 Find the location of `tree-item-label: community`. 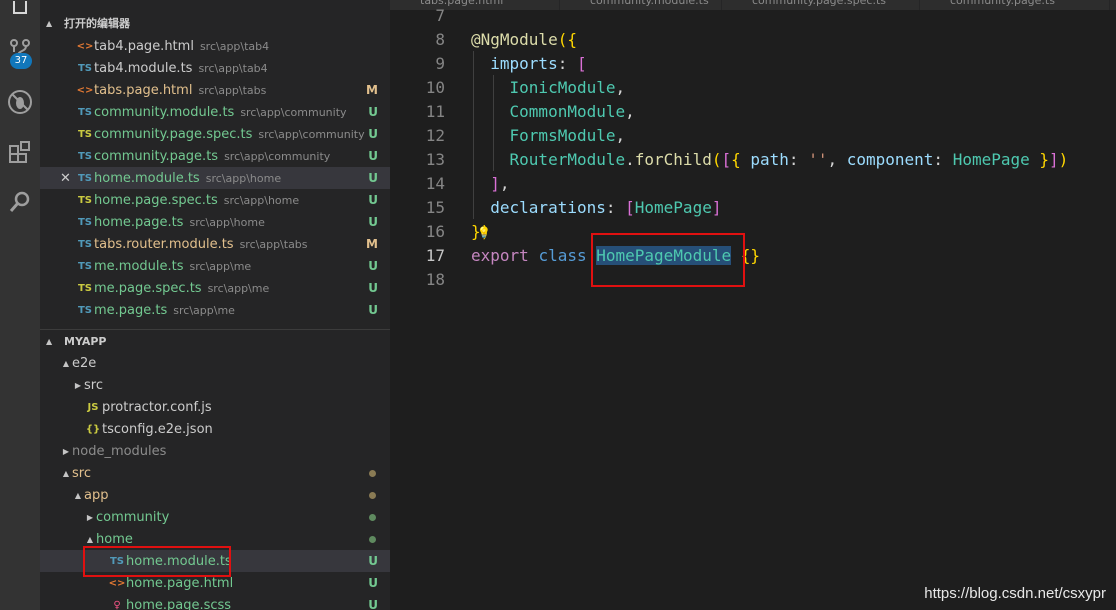

tree-item-label: community is located at coordinates (133, 517).